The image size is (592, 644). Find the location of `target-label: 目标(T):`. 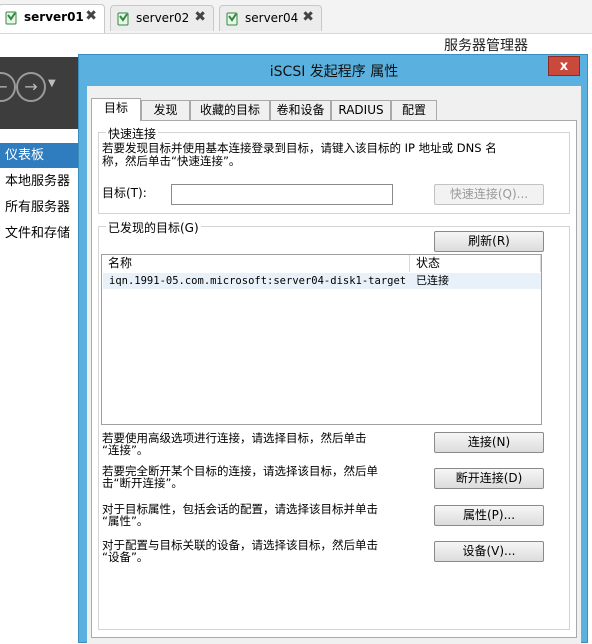

target-label: 目标(T): is located at coordinates (124, 193).